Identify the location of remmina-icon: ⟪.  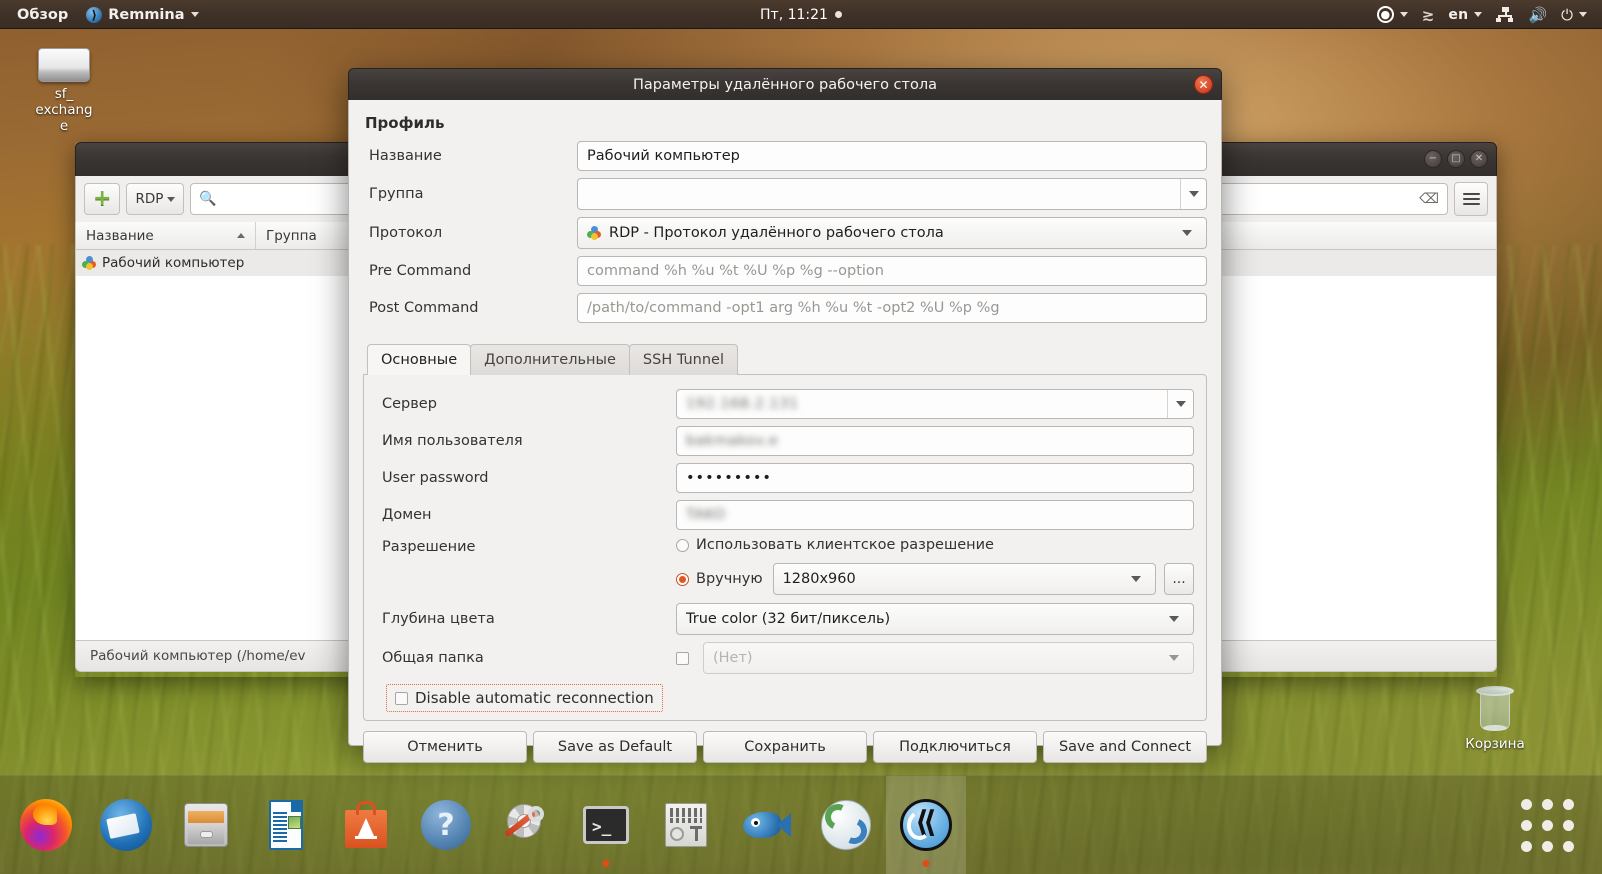
(926, 825).